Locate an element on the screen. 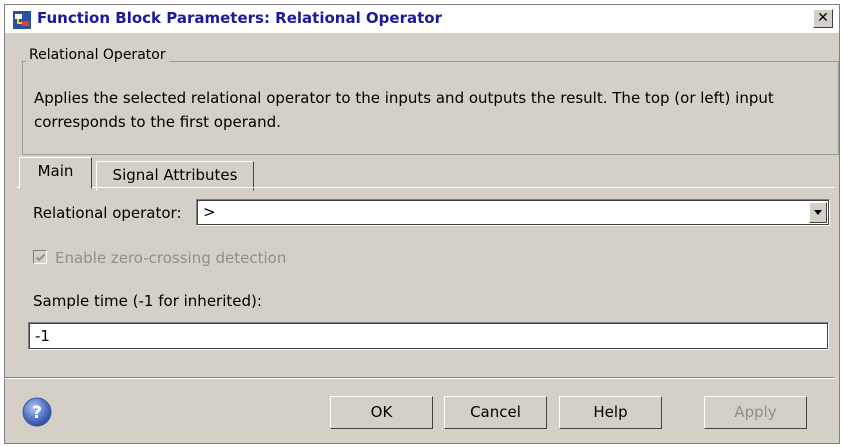 Image resolution: width=843 pixels, height=447 pixels. help-button: Help is located at coordinates (610, 412).